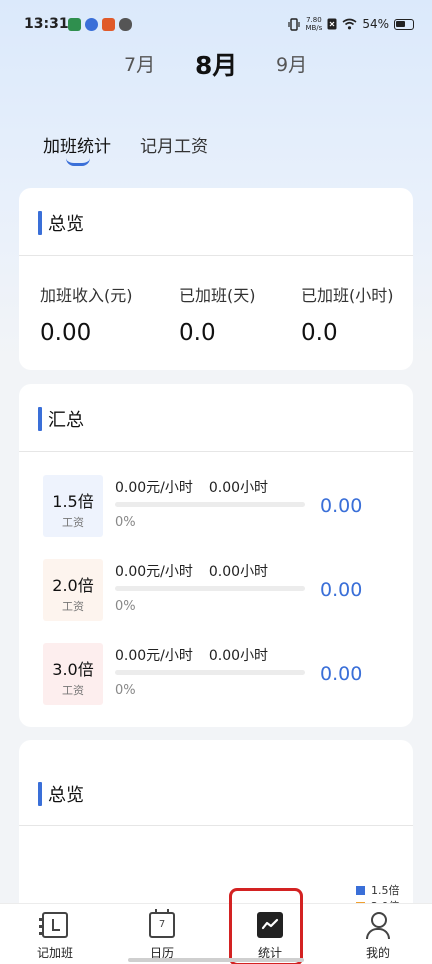 Image resolution: width=432 pixels, height=964 pixels. I want to click on net-speed-value: 7.80, so click(314, 20).